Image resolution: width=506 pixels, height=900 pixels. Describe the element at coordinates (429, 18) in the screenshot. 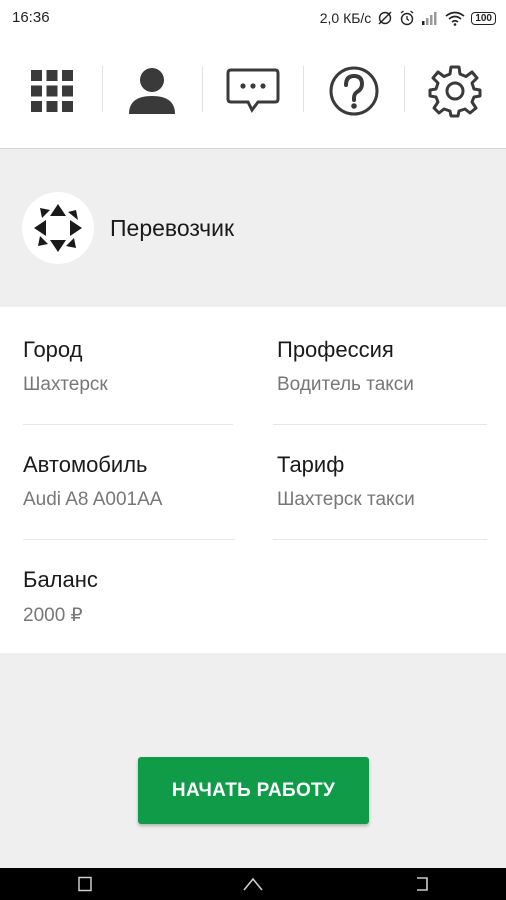

I see `signal-icon` at that location.